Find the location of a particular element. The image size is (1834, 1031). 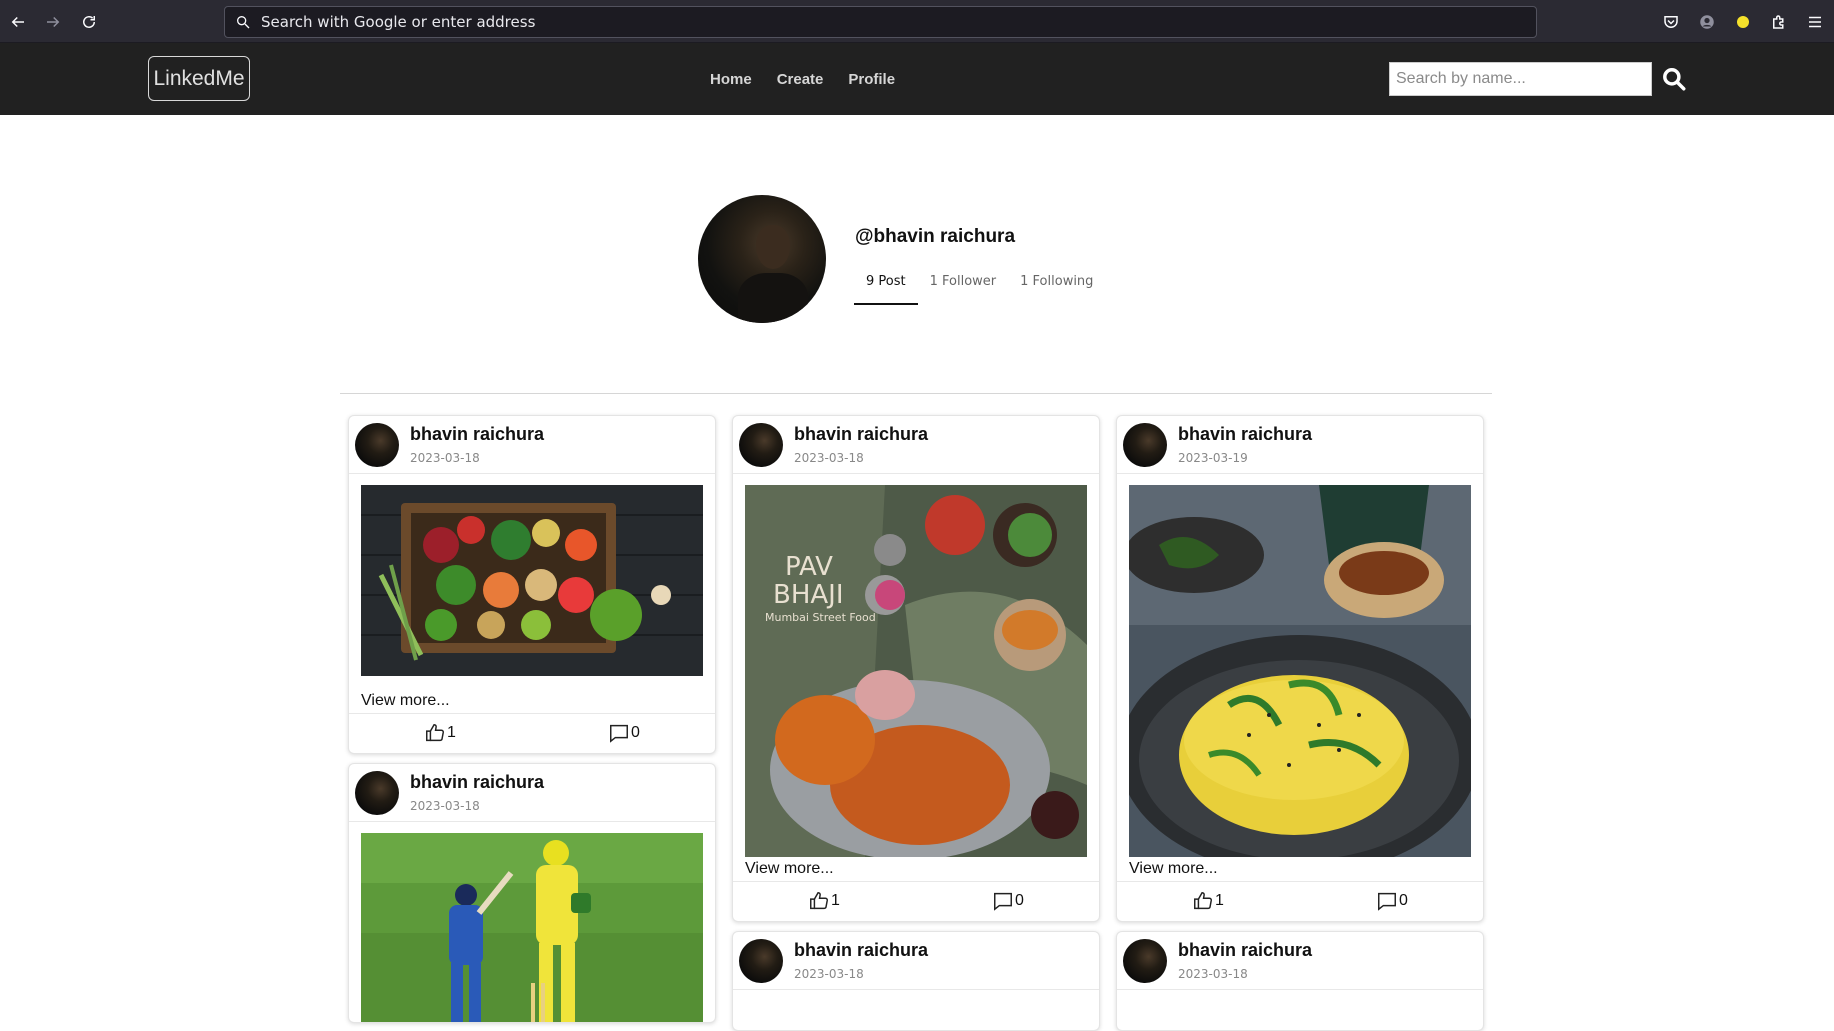

search-by-name-input is located at coordinates (1520, 79).